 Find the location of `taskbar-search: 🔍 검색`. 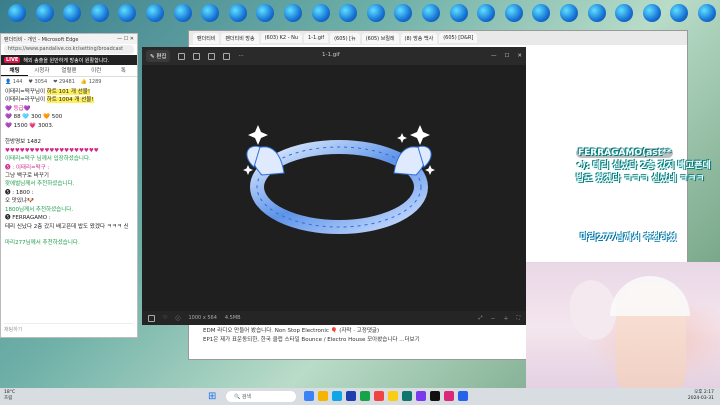

taskbar-search: 🔍 검색 is located at coordinates (261, 396).